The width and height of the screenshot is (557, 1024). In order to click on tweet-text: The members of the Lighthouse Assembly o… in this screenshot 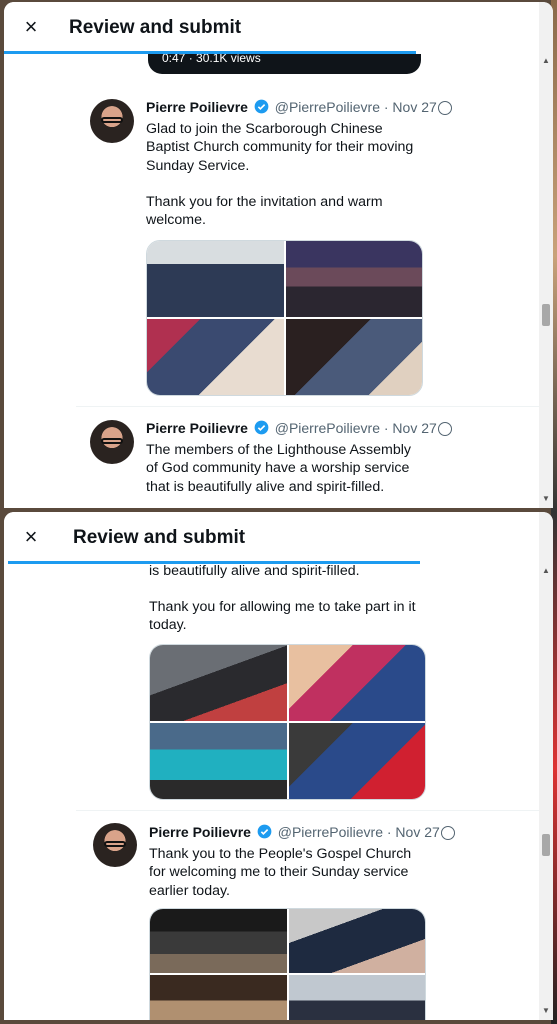, I will do `click(278, 468)`.